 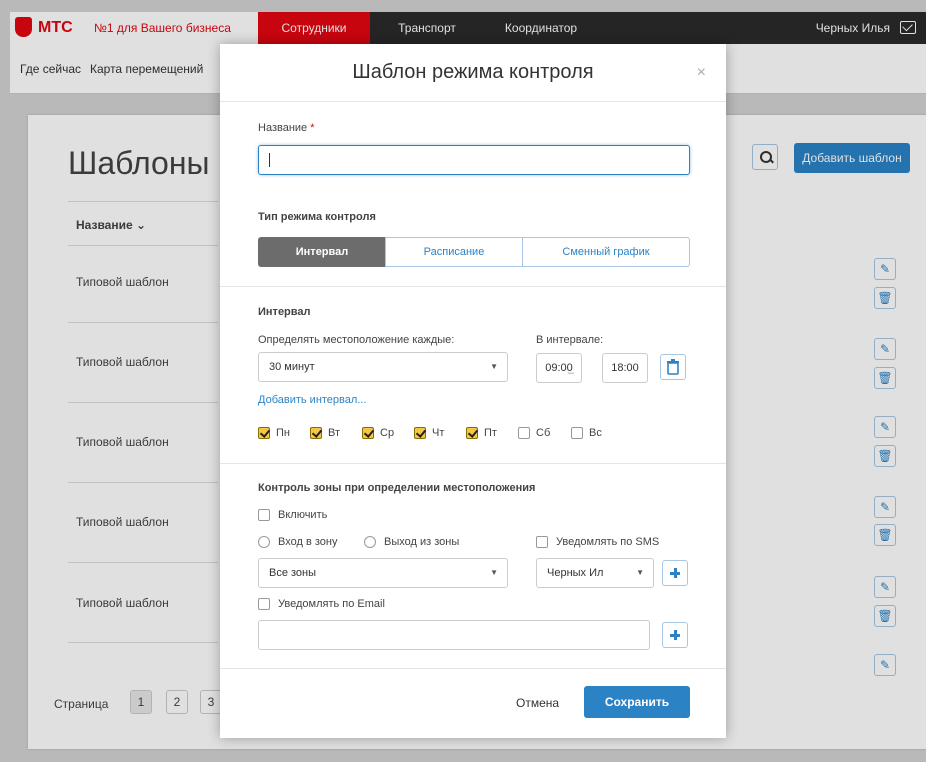 What do you see at coordinates (387, 433) in the screenshot?
I see `day-label: Ср` at bounding box center [387, 433].